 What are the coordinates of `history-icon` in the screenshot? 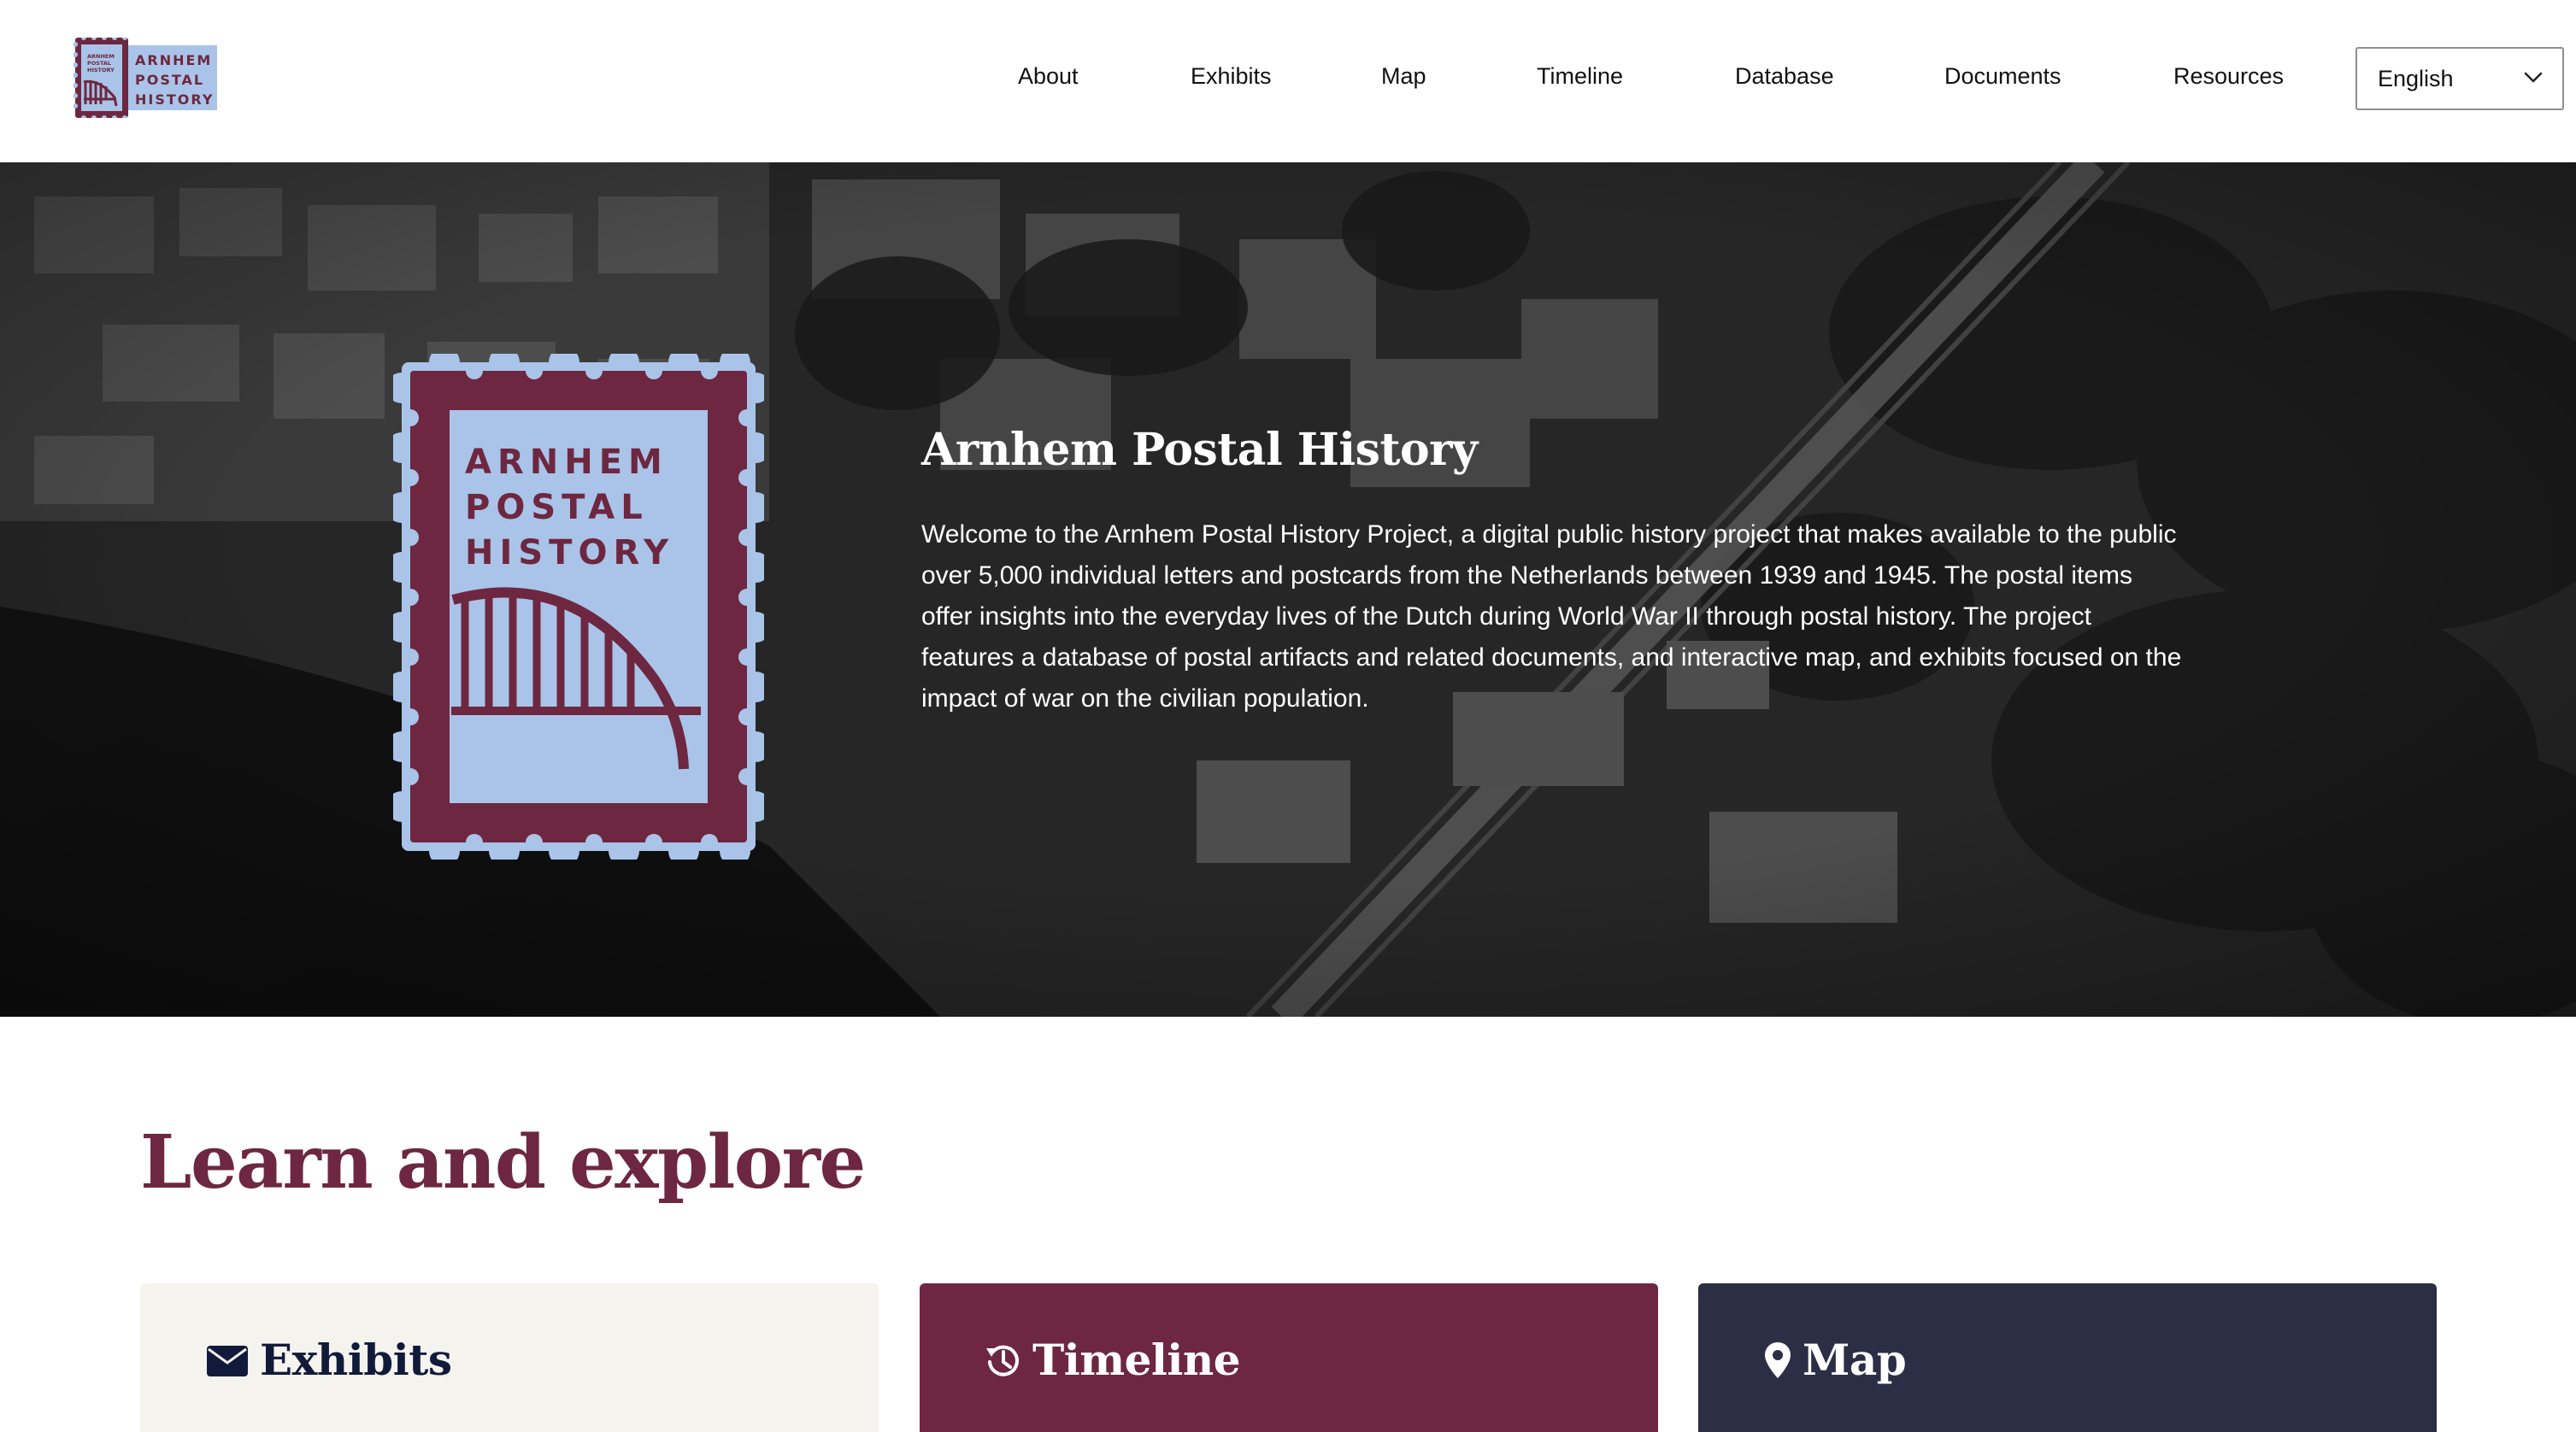 It's located at (1002, 1360).